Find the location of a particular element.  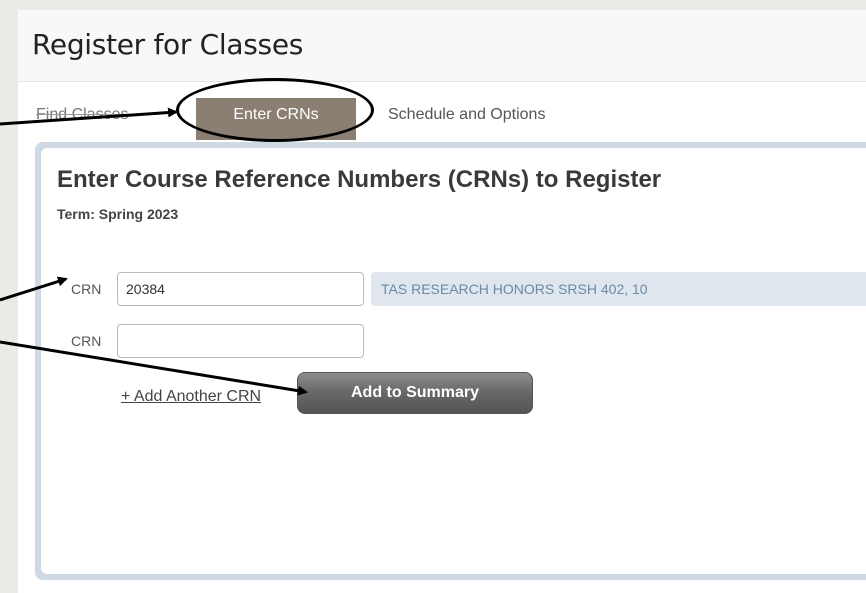

page-title: Register for Classes is located at coordinates (168, 44).